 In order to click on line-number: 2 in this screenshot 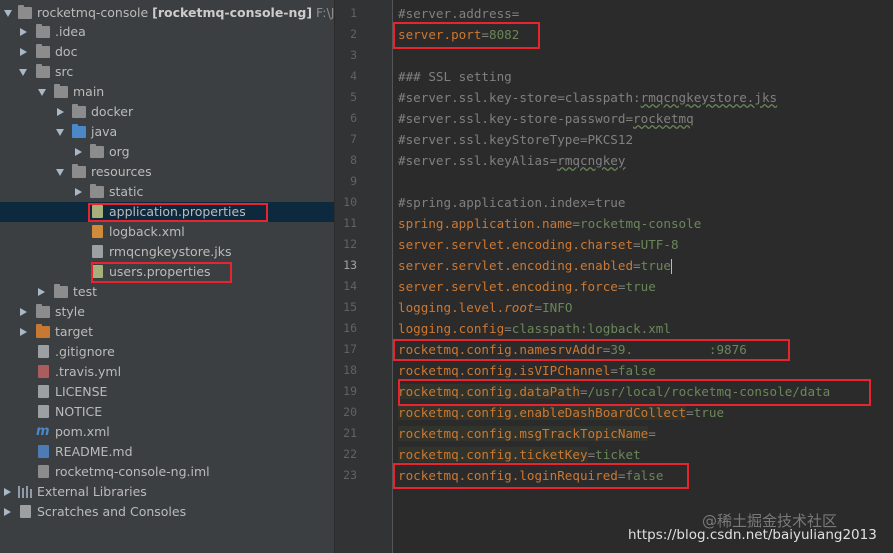, I will do `click(353, 34)`.